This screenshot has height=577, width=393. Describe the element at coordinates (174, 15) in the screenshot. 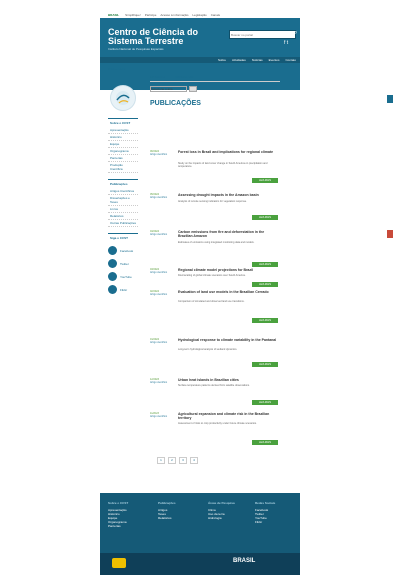

I see `gov-link: Acesso à informação` at that location.